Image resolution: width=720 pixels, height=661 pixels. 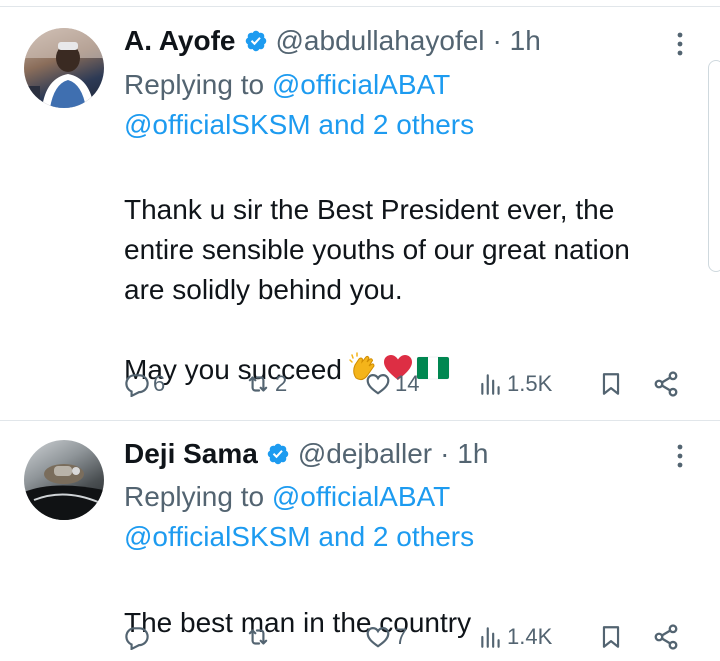 I want to click on scroll-handle, so click(x=714, y=166).